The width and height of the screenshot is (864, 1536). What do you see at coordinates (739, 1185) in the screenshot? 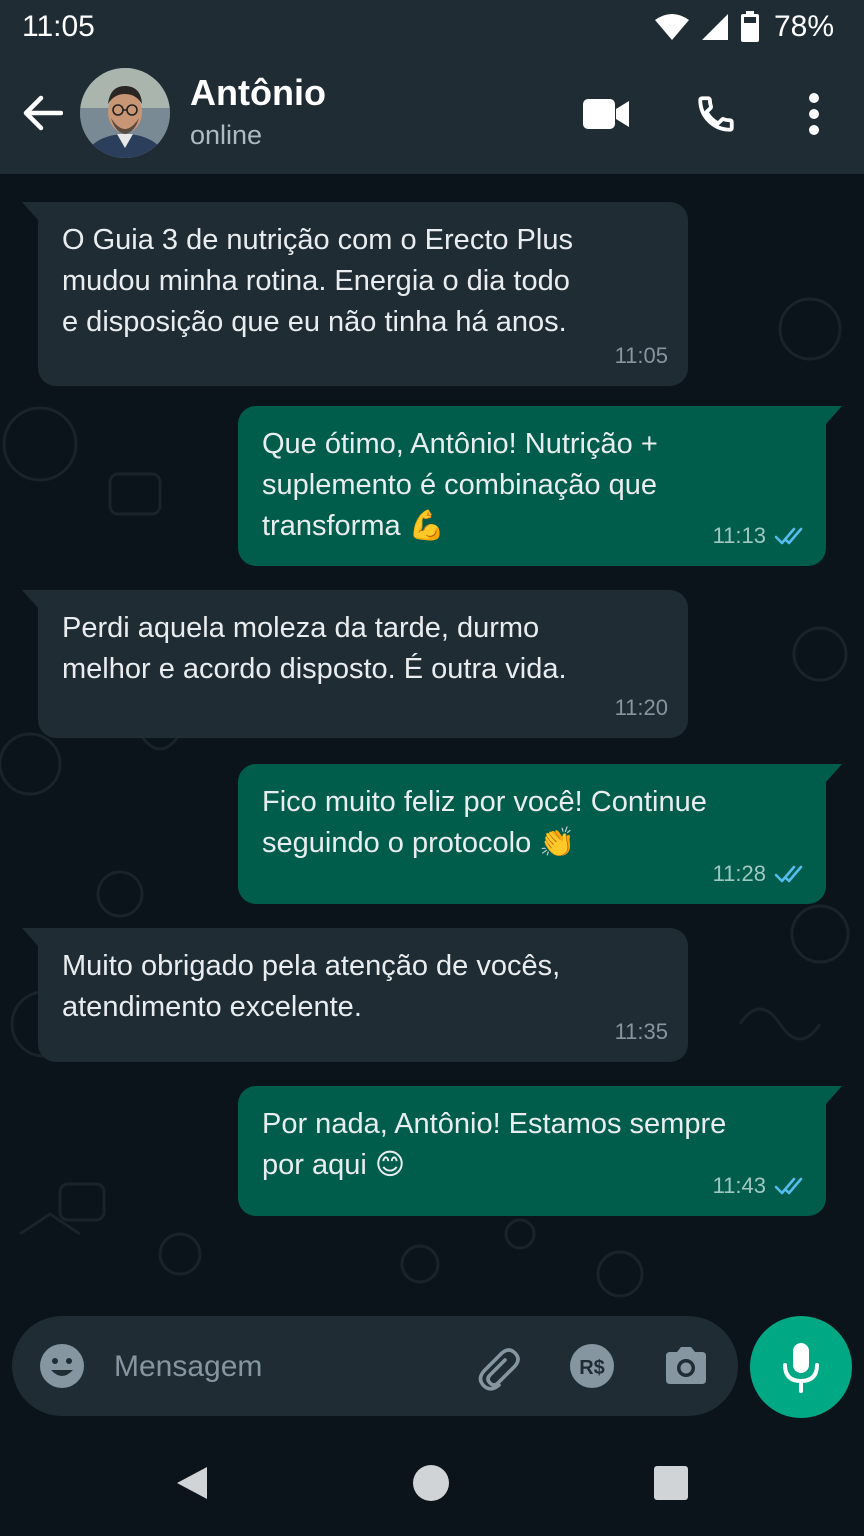
I see `message-time: 11:43` at bounding box center [739, 1185].